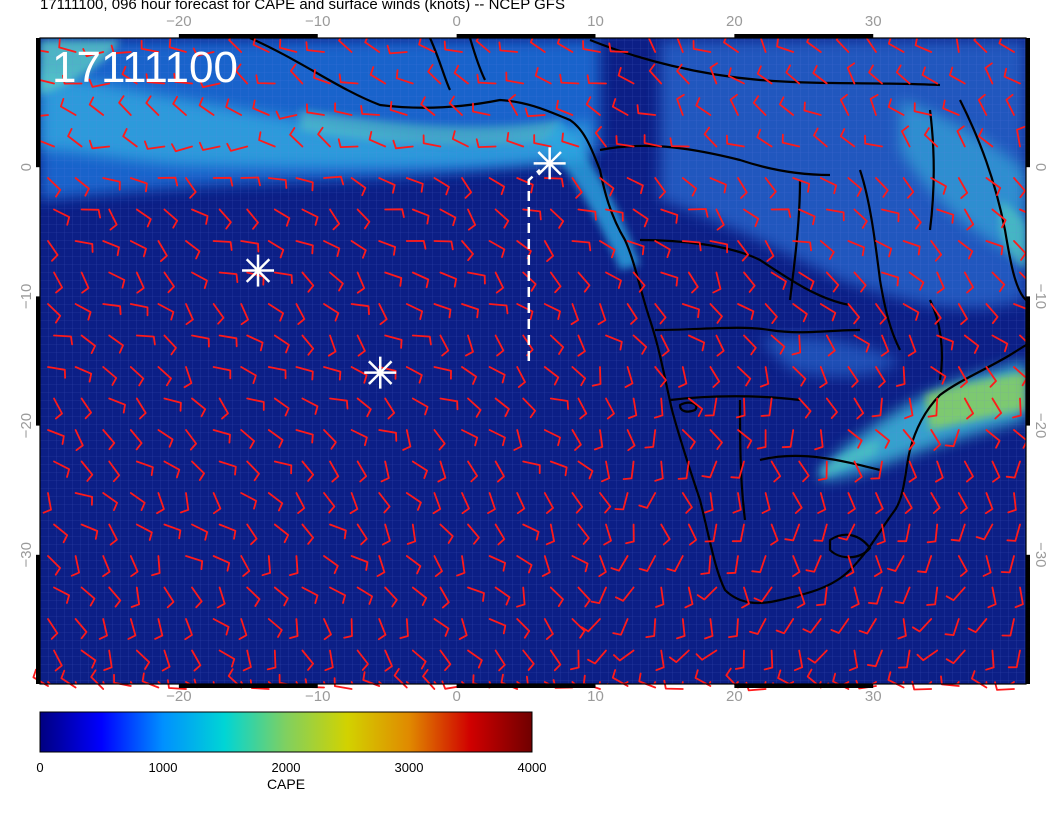 This screenshot has width=1056, height=816. I want to click on colorbar-tick-label: 0, so click(39, 767).